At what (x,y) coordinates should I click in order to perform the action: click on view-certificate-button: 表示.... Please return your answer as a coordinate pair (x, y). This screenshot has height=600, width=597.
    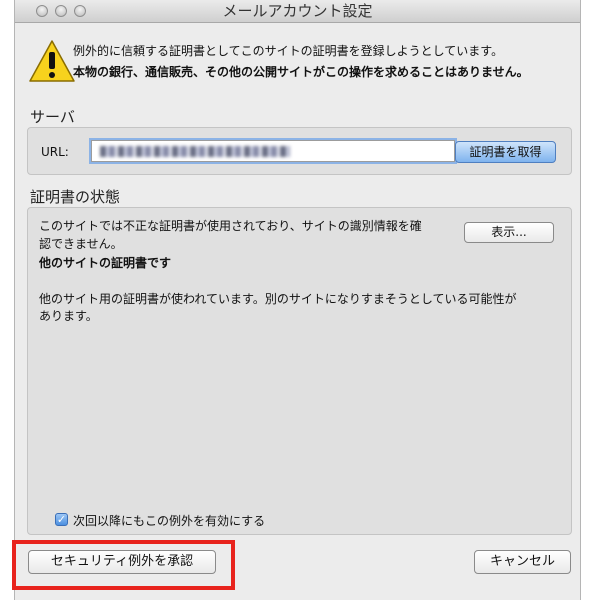
    Looking at the image, I should click on (509, 232).